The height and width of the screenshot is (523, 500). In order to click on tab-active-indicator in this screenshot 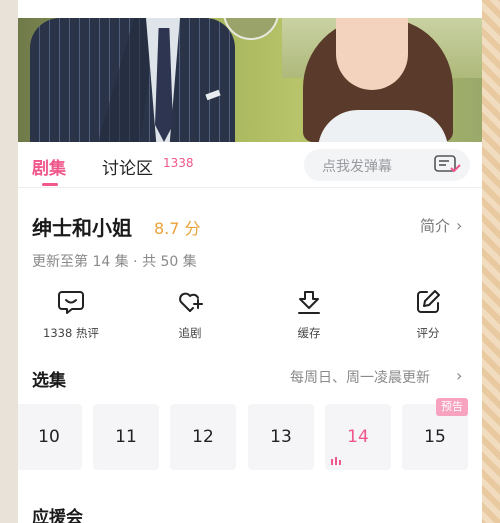, I will do `click(50, 184)`.